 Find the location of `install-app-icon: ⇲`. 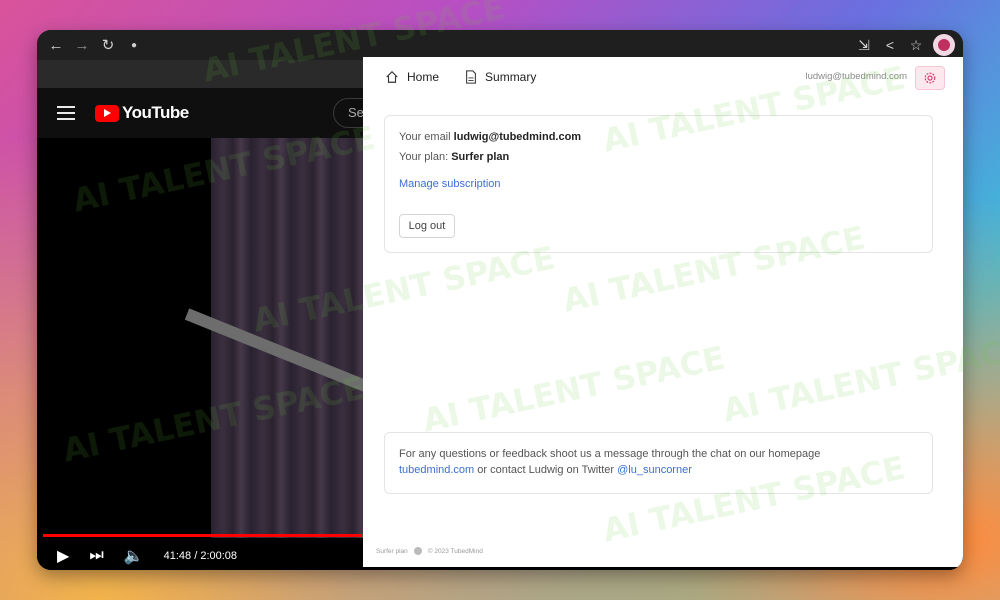

install-app-icon: ⇲ is located at coordinates (864, 45).